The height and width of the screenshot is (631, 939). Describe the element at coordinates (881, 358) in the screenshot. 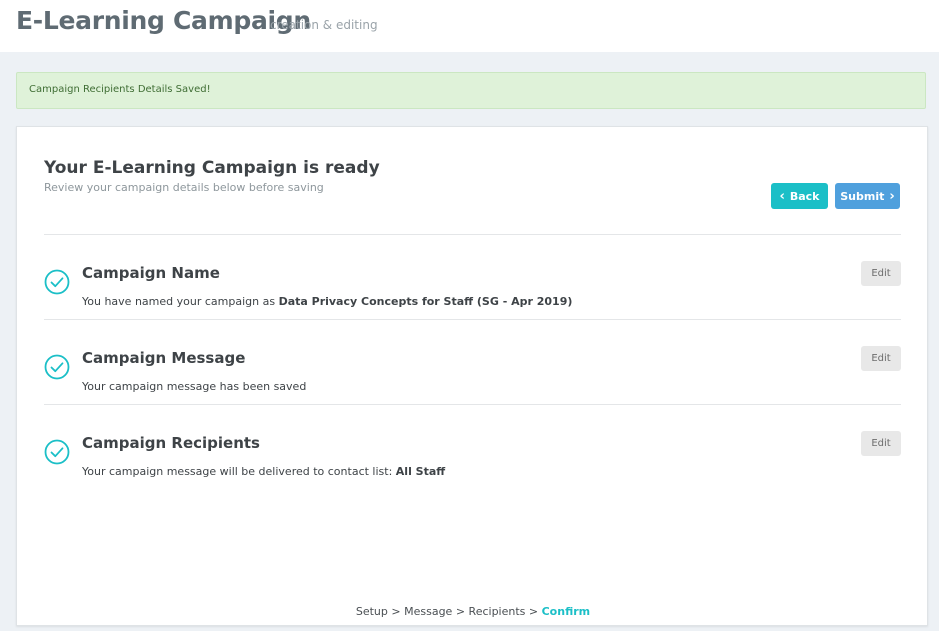

I see `edit-campaign-message-button: Edit` at that location.